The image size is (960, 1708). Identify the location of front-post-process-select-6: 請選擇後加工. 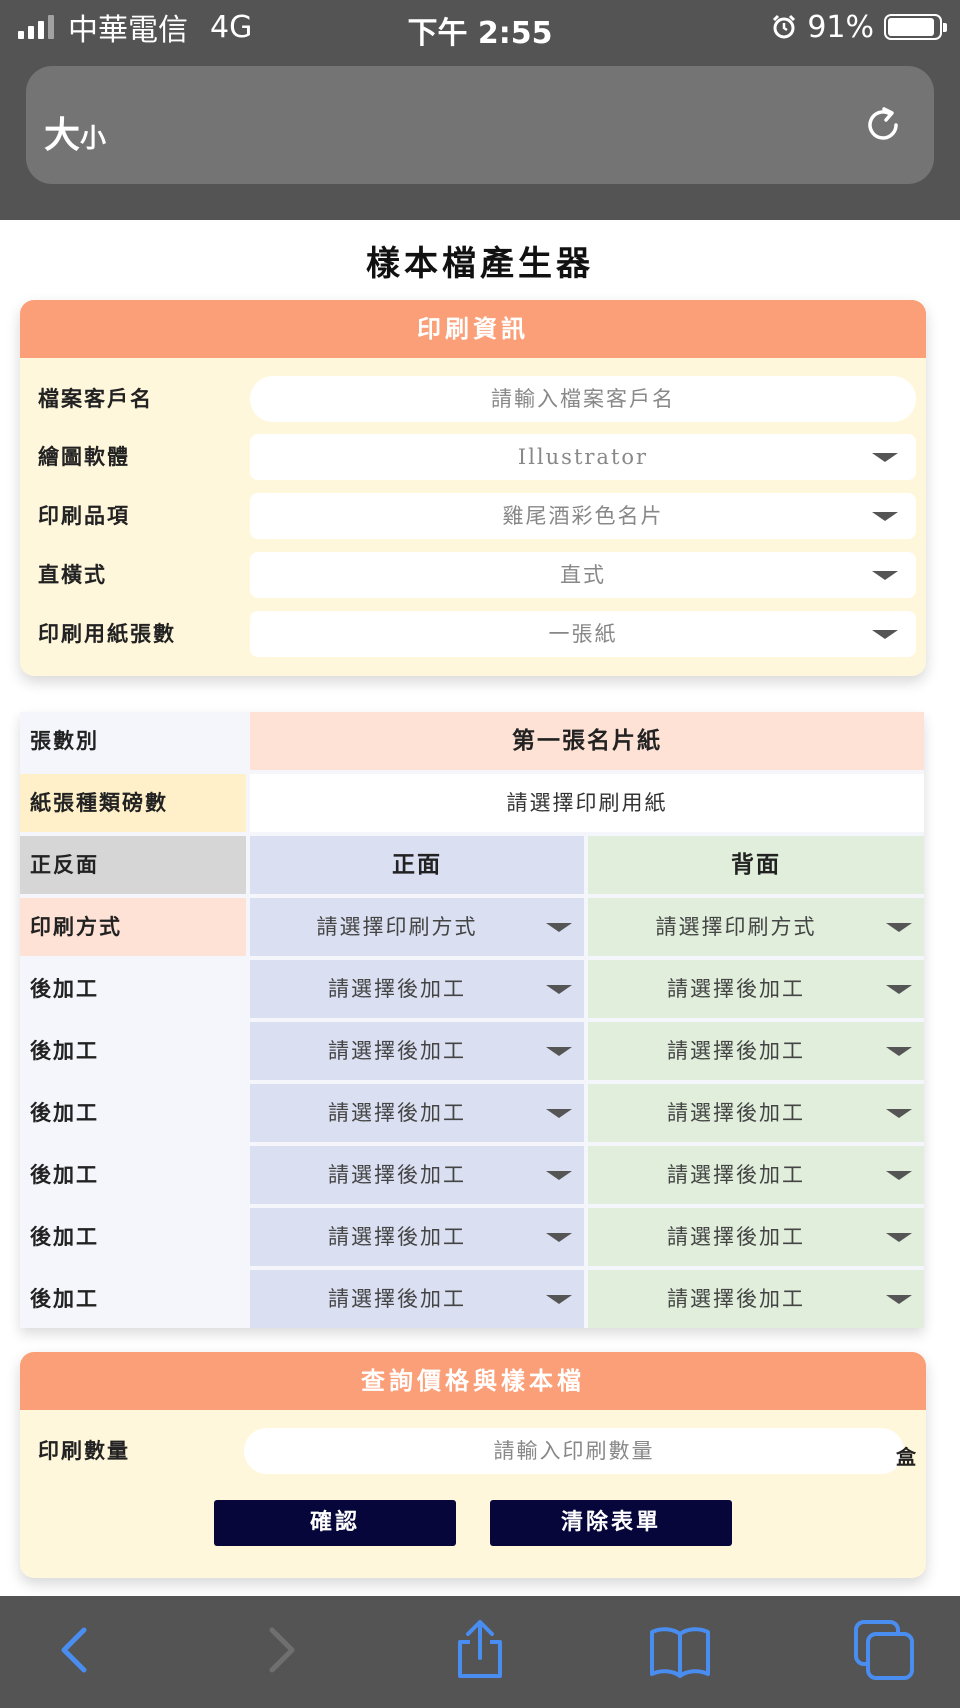
(417, 1299).